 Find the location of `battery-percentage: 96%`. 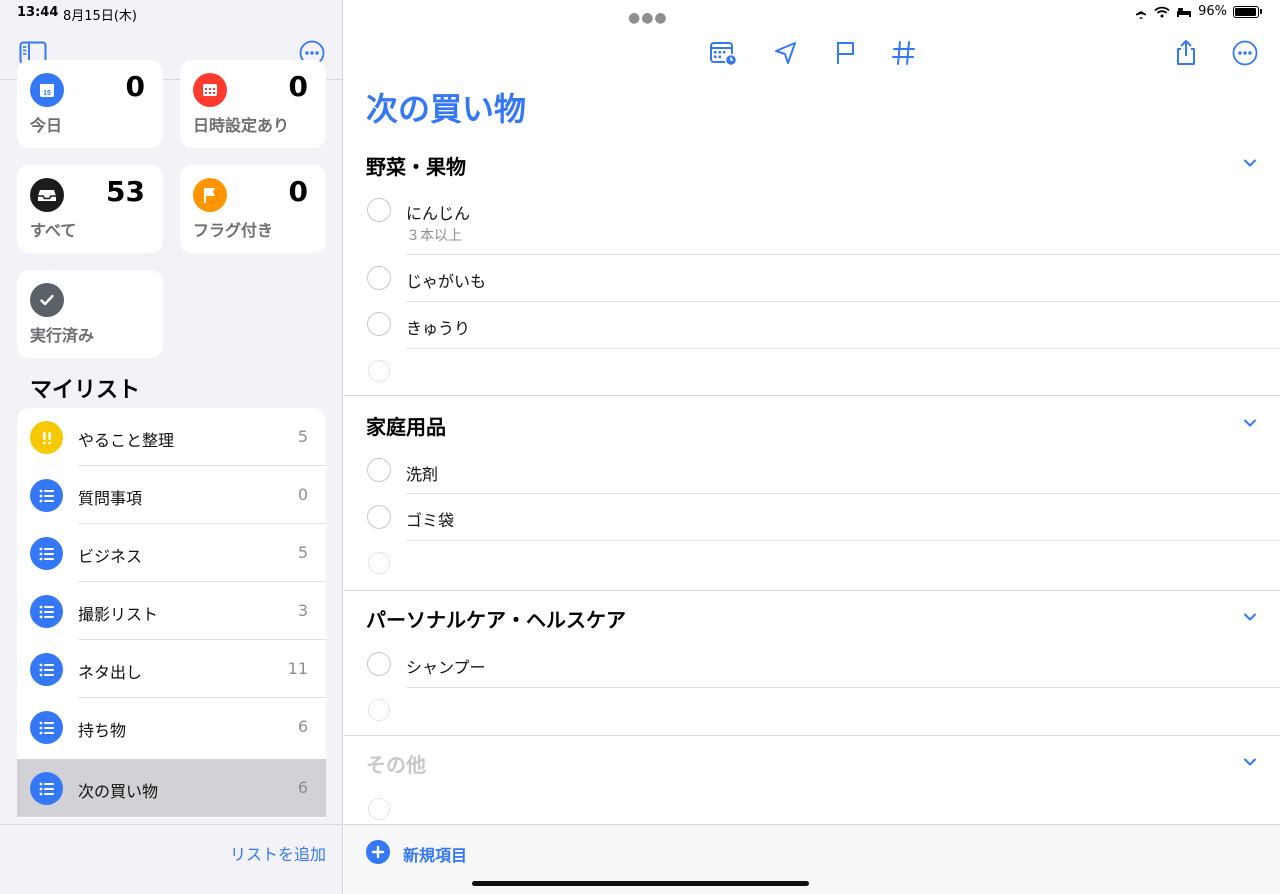

battery-percentage: 96% is located at coordinates (1212, 11).